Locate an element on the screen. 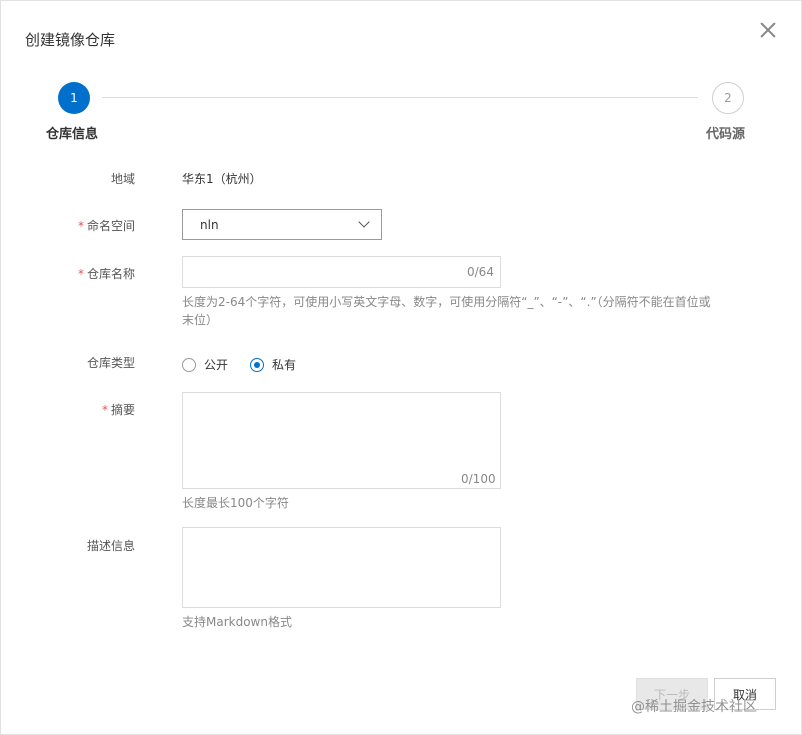 The width and height of the screenshot is (802, 735). region-label: 地域 is located at coordinates (122, 179).